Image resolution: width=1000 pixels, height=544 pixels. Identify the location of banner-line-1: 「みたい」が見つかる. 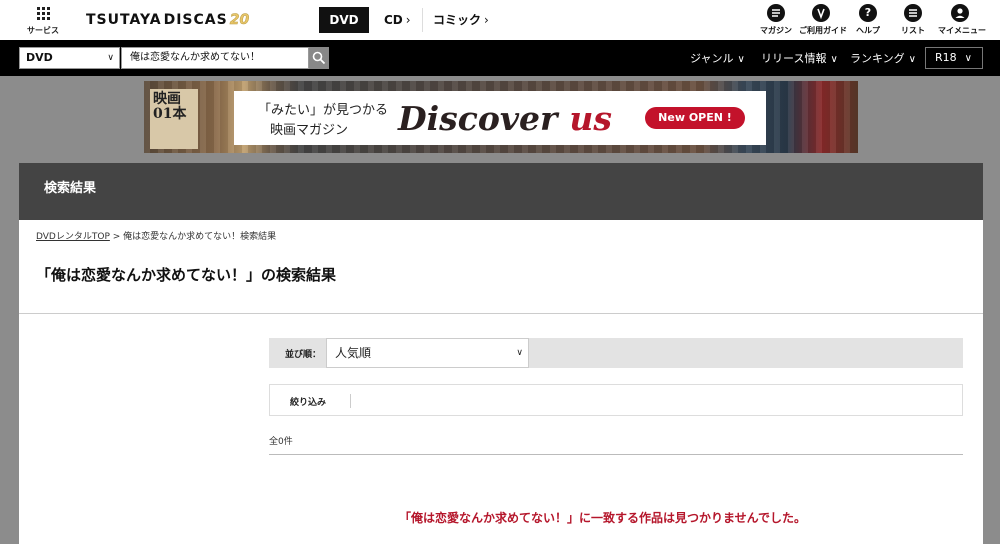
(323, 110).